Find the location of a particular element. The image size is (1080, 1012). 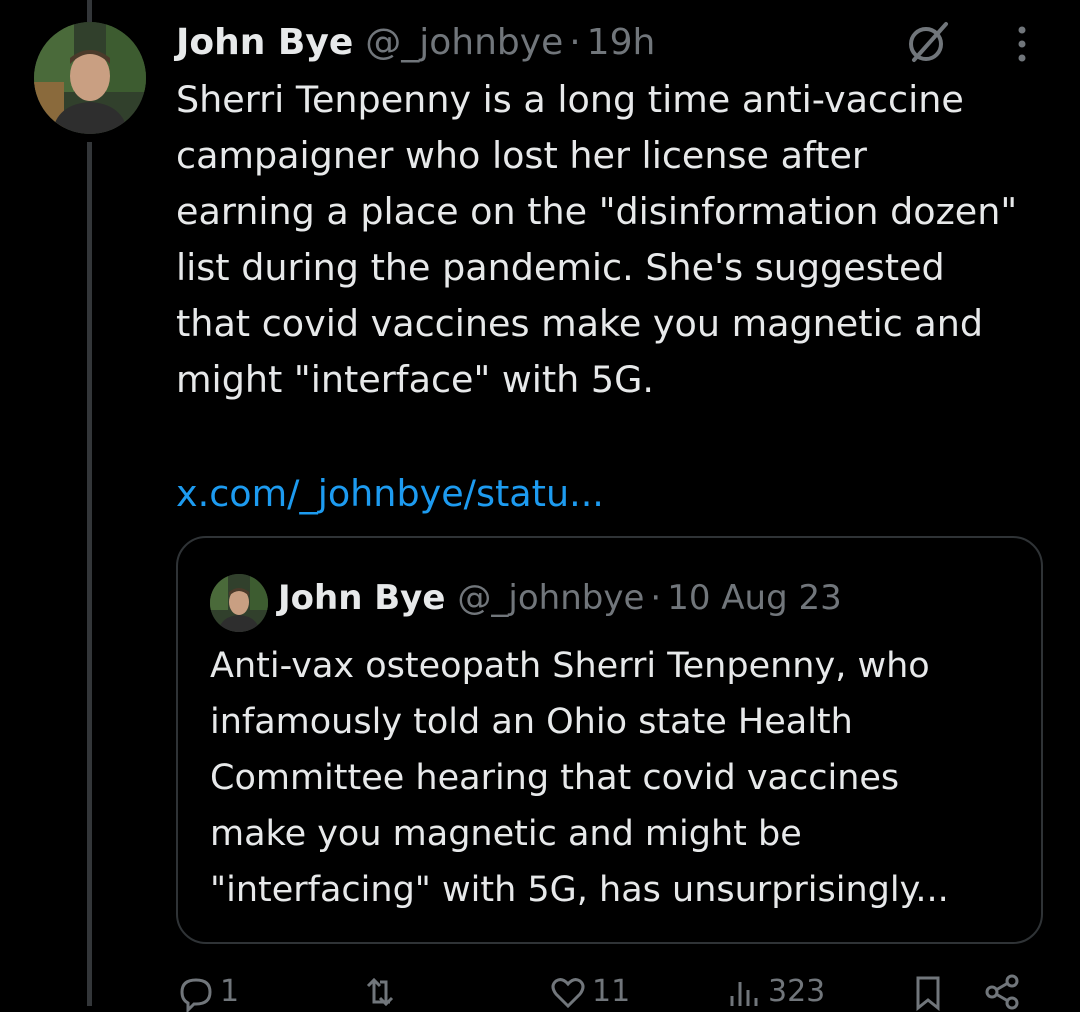

quoted-author-handle: @_johnbye is located at coordinates (551, 598).